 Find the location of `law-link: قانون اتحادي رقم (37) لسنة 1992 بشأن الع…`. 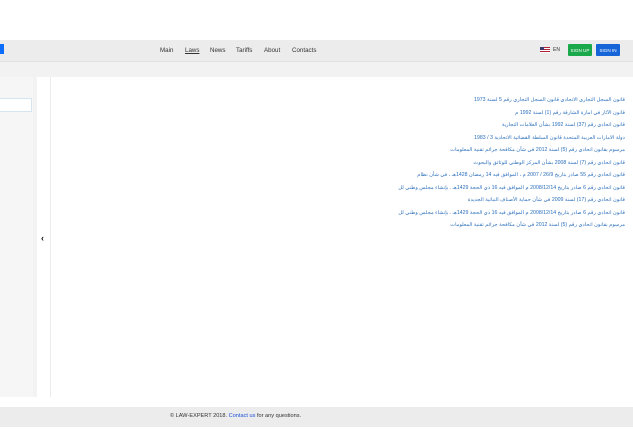

law-link: قانون اتحادي رقم (37) لسنة 1992 بشأن الع… is located at coordinates (345, 125).